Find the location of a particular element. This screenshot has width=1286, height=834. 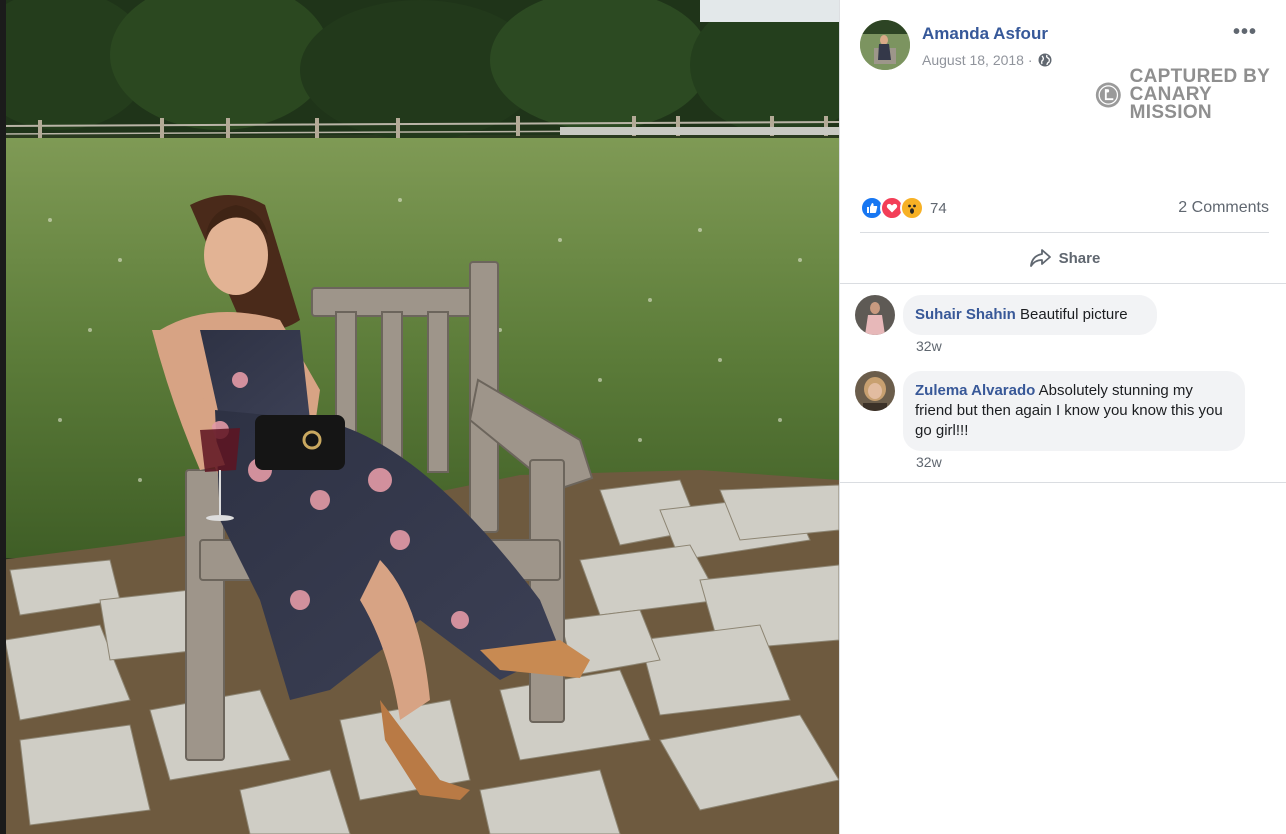

share-arrow-icon is located at coordinates (1040, 258).